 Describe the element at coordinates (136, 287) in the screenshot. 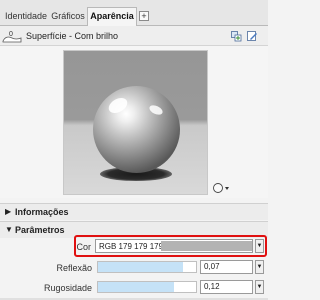

I see `rugosidade-slider-fill` at that location.